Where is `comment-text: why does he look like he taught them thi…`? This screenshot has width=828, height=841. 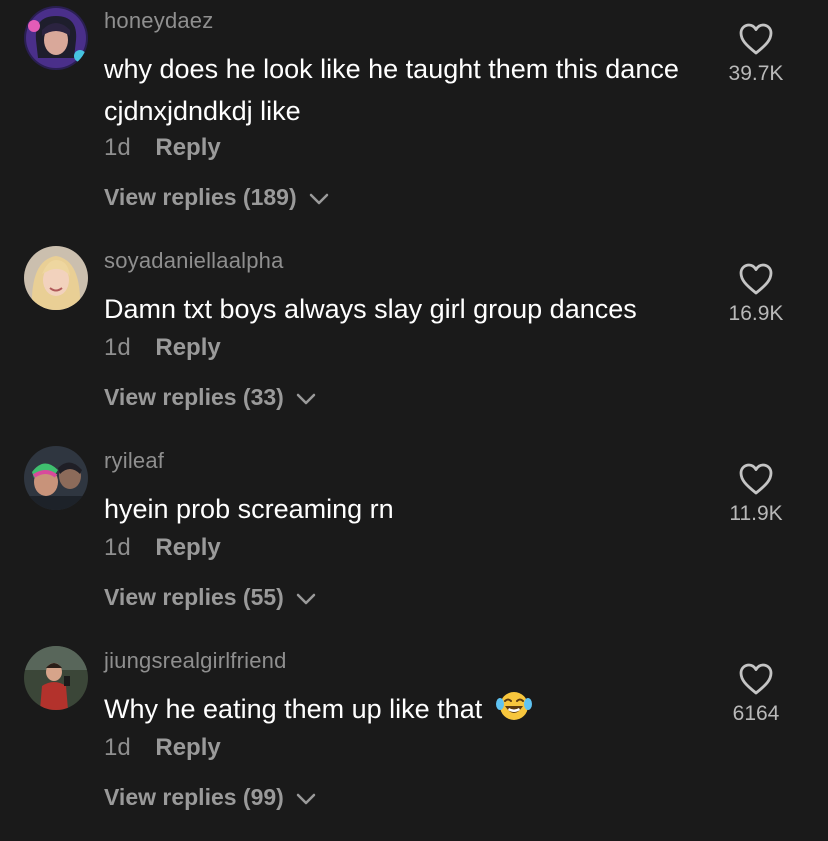 comment-text: why does he look like he taught them thi… is located at coordinates (391, 90).